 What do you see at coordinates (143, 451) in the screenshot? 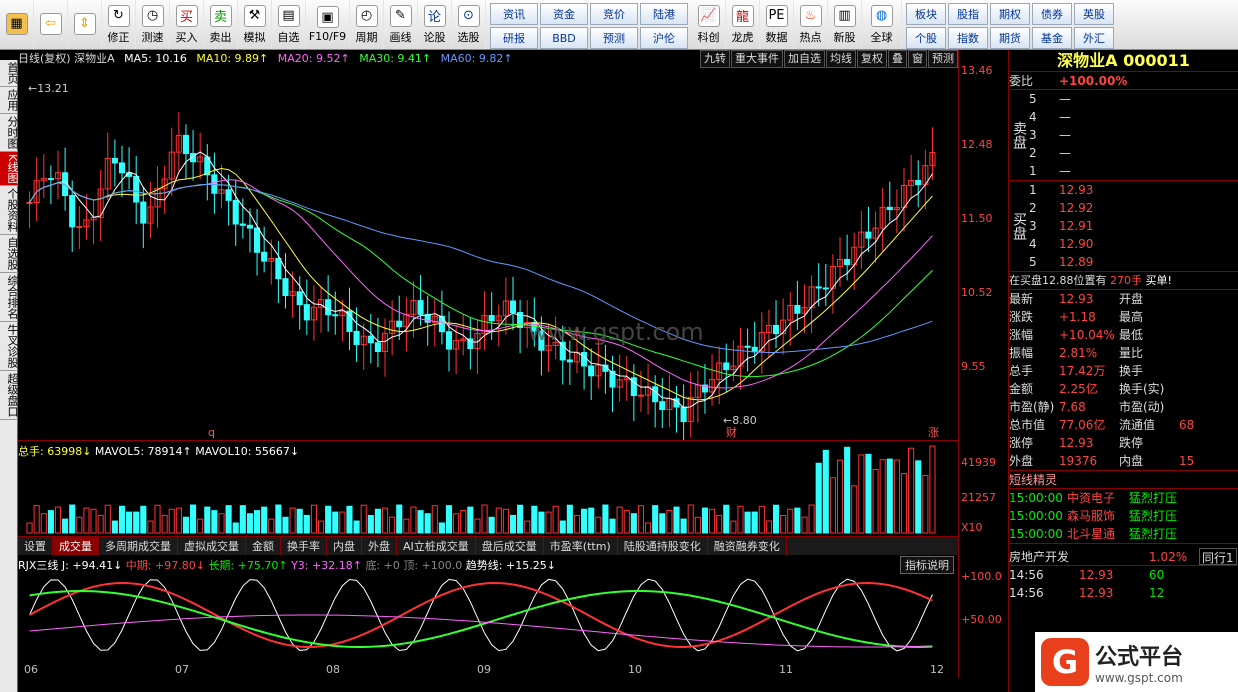
I see `mavol5-label: MAVOL5: 78914↑` at bounding box center [143, 451].